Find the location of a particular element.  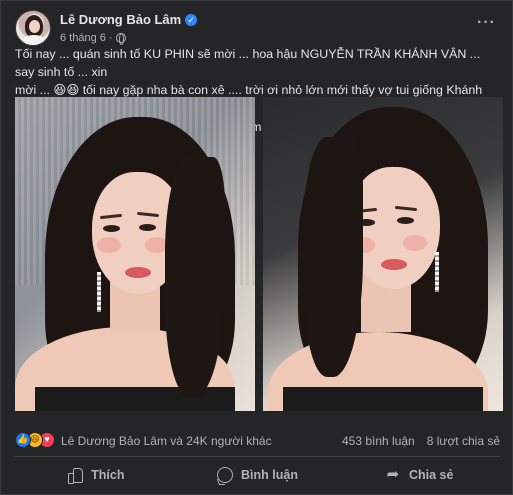

globe-icon is located at coordinates (120, 39).